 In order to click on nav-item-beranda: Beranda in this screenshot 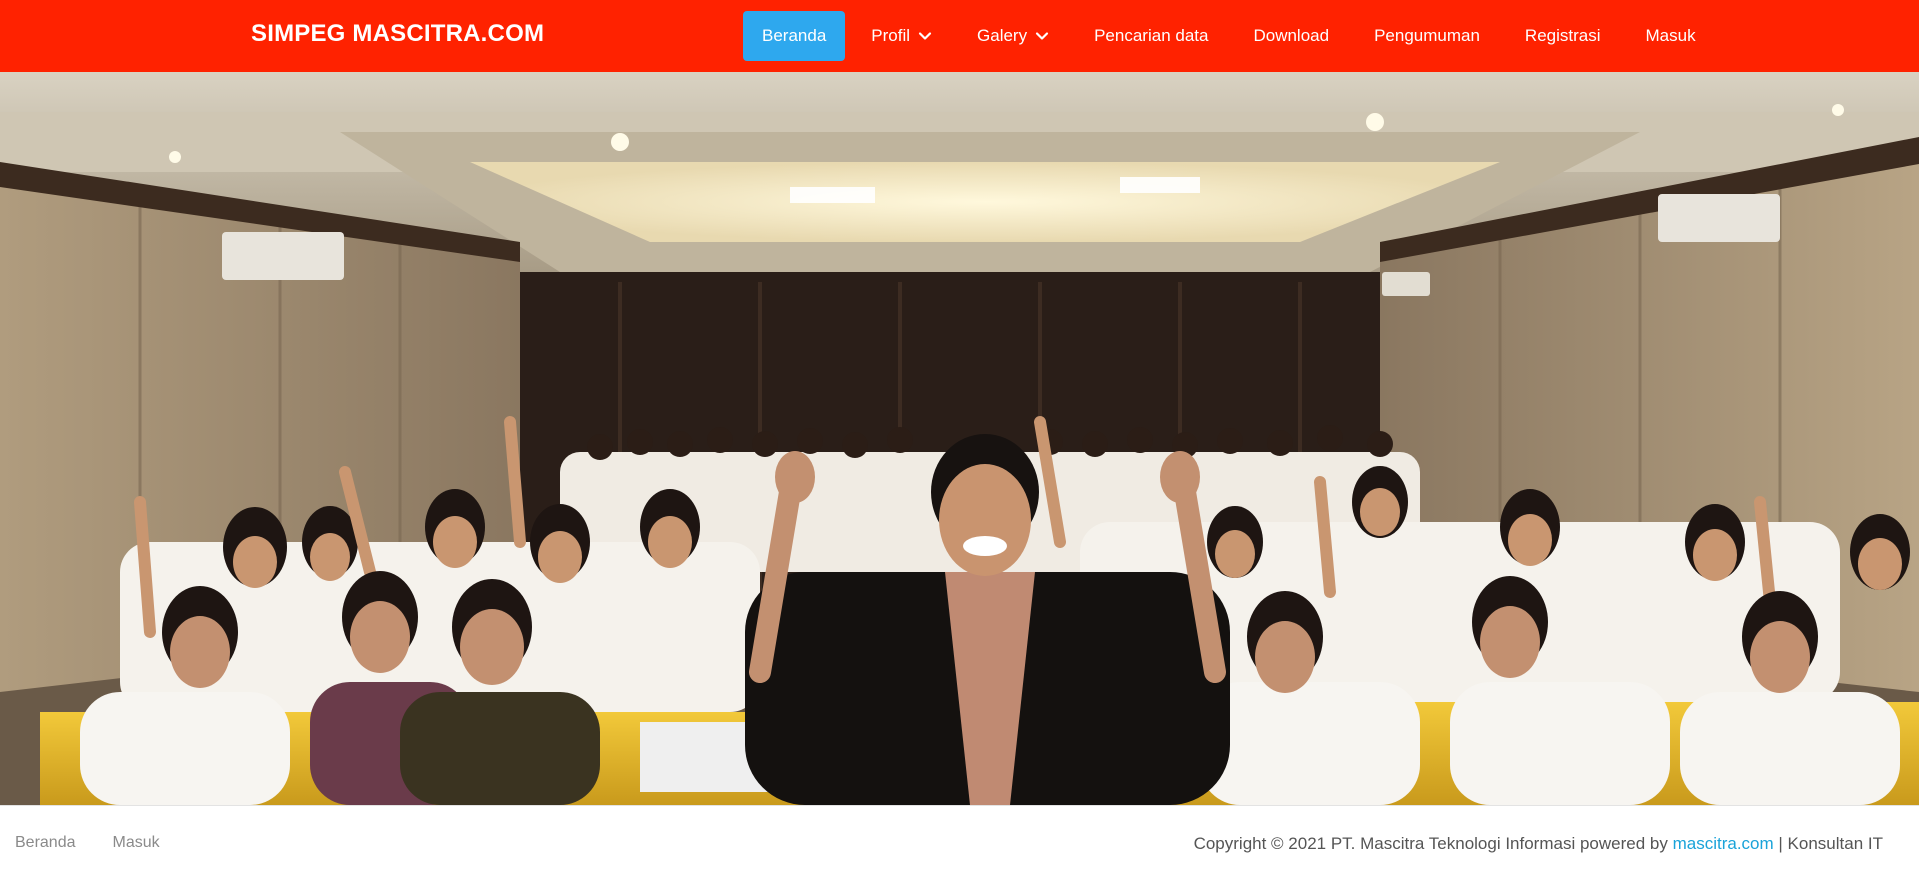, I will do `click(794, 36)`.